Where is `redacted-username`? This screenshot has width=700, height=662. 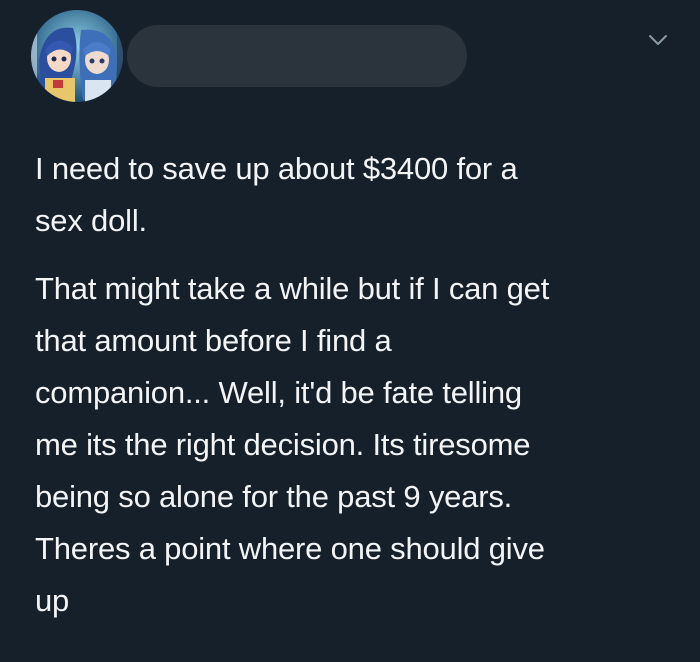 redacted-username is located at coordinates (297, 56).